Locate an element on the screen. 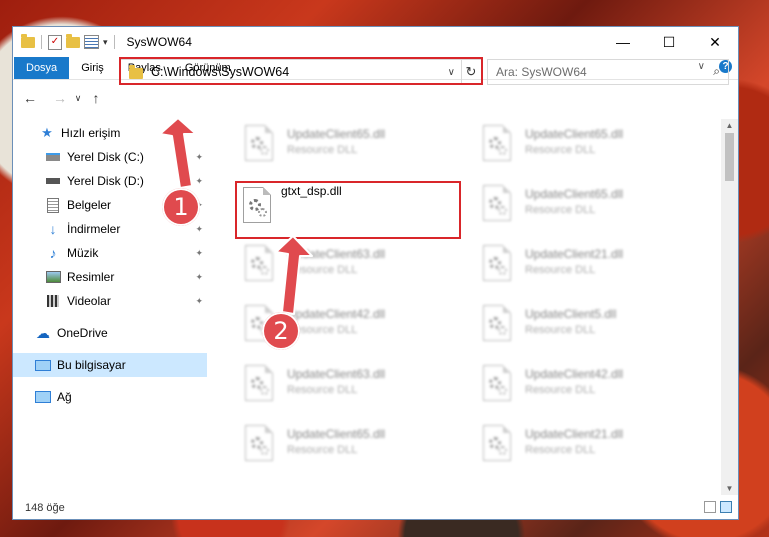  annotation-arrows is located at coordinates (236, 216).